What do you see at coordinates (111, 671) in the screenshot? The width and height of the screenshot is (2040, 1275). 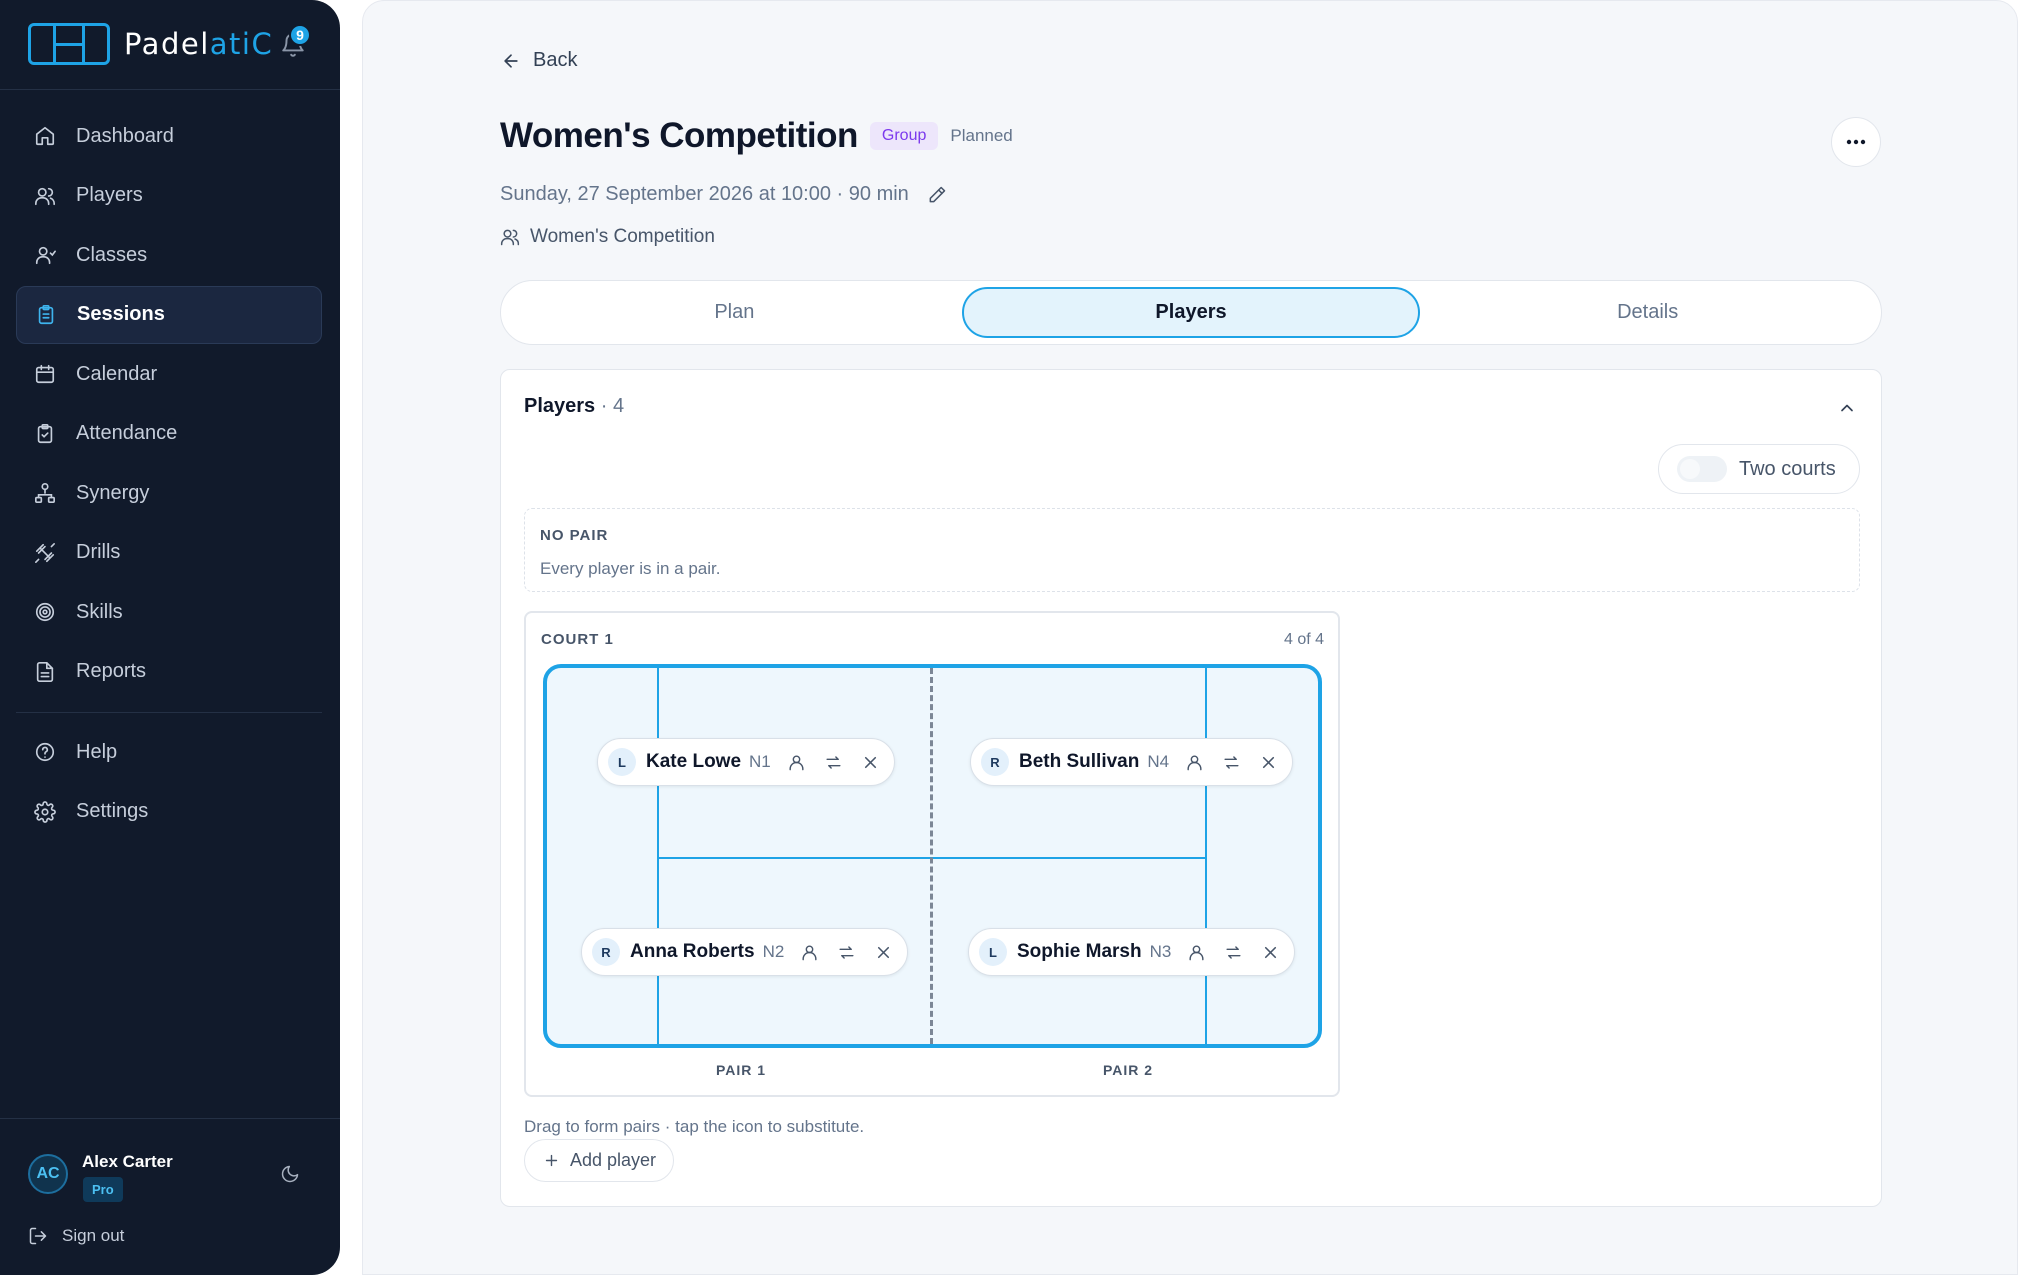 I see `sidebar-item-label: Reports` at bounding box center [111, 671].